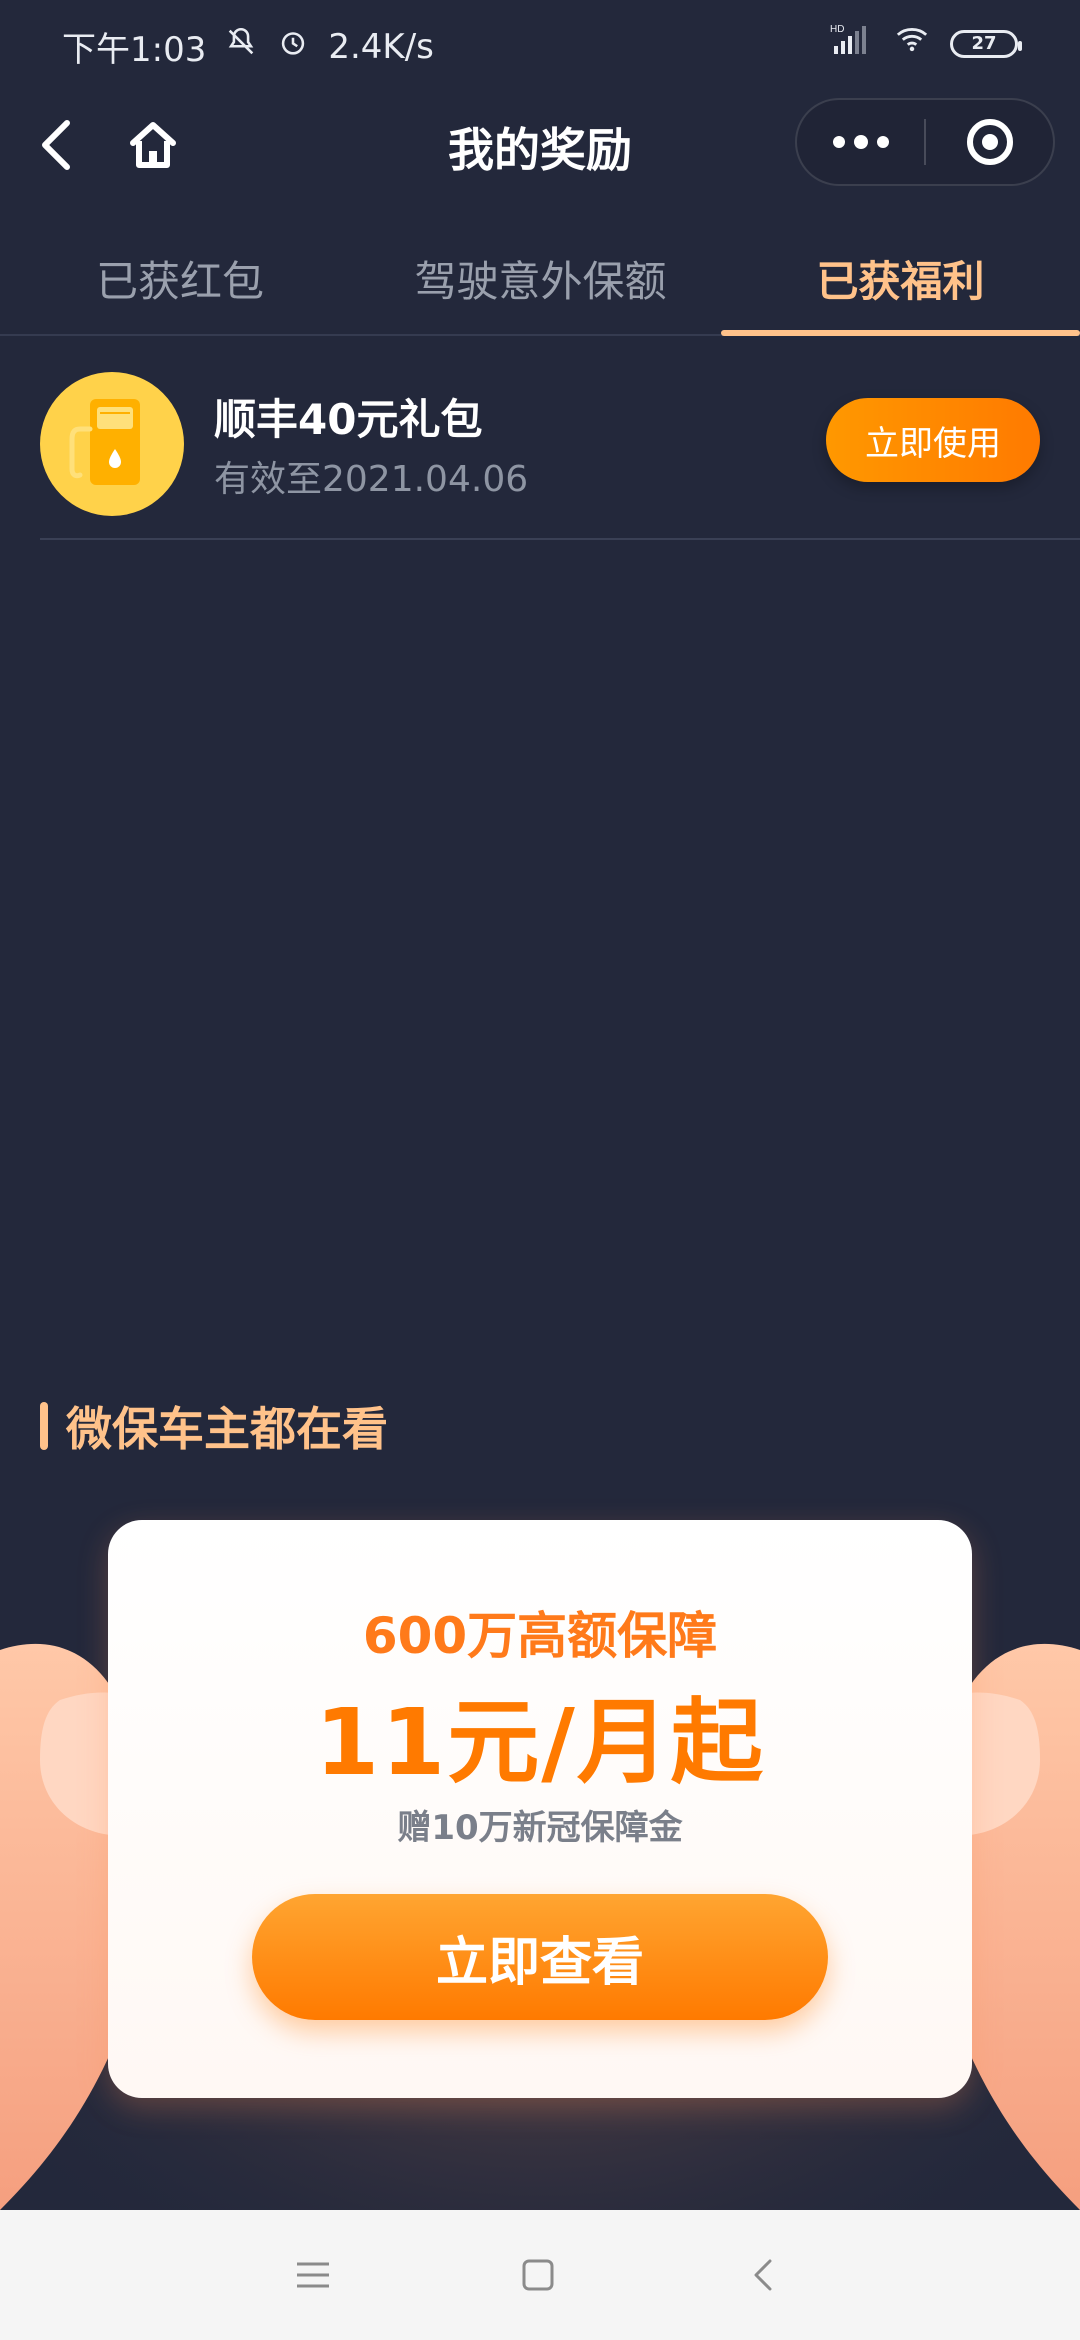  I want to click on status-time: 下午1:03, so click(134, 50).